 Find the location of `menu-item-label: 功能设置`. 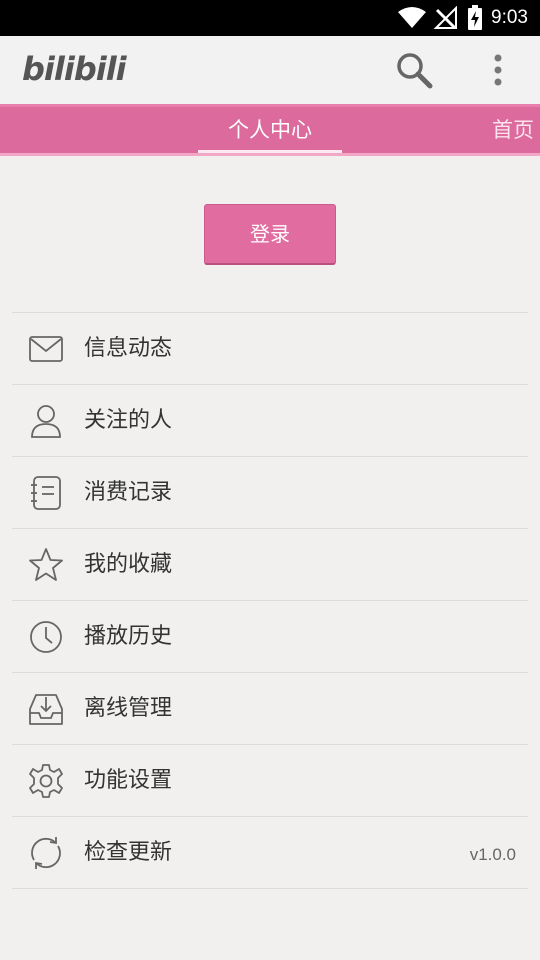

menu-item-label: 功能设置 is located at coordinates (128, 780).